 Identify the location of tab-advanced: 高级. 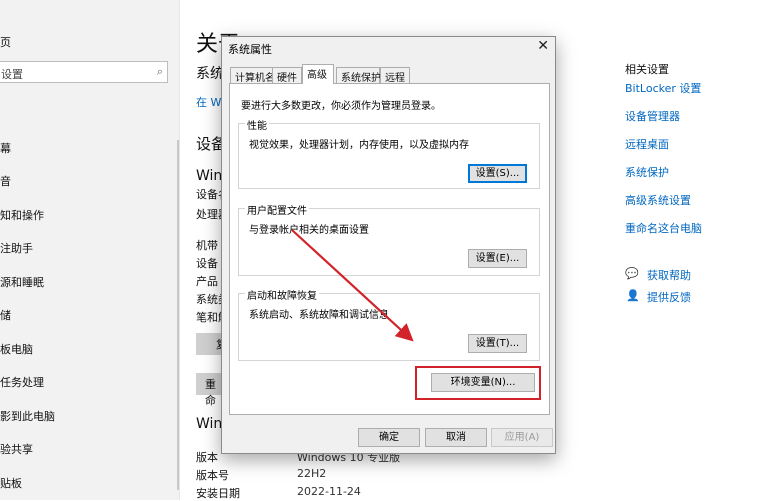
(318, 74).